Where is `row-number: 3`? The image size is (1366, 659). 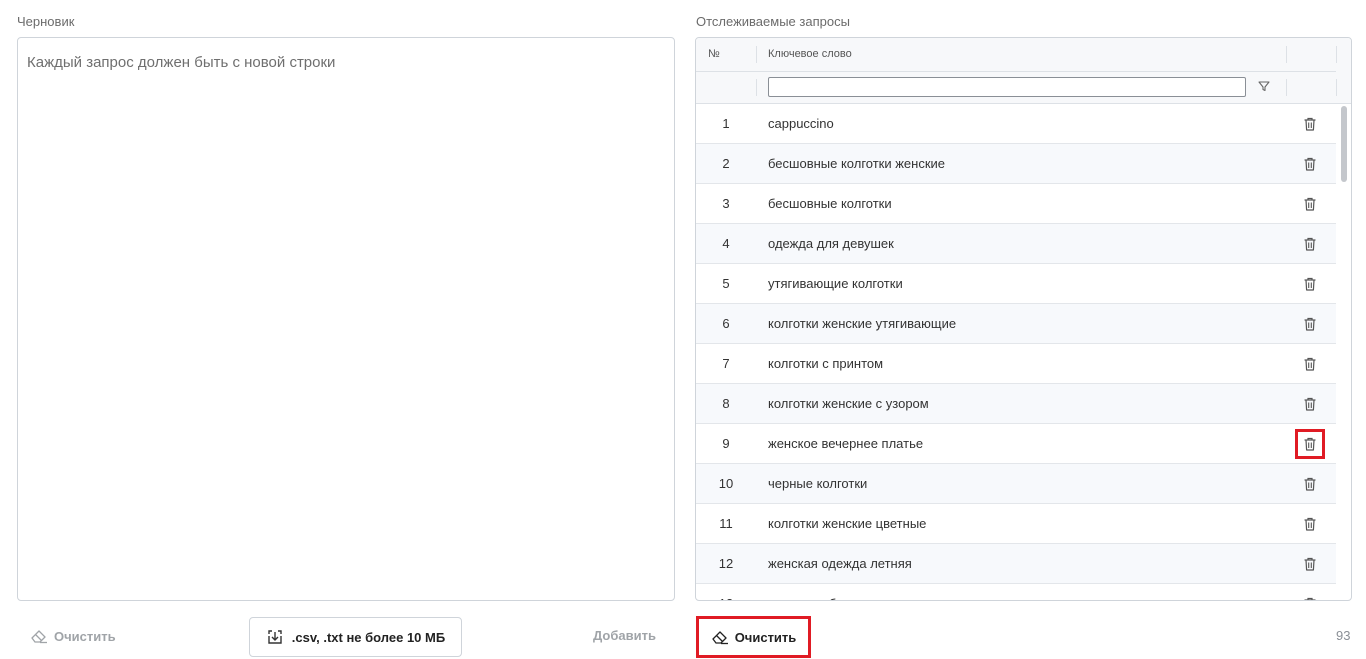
row-number: 3 is located at coordinates (726, 203).